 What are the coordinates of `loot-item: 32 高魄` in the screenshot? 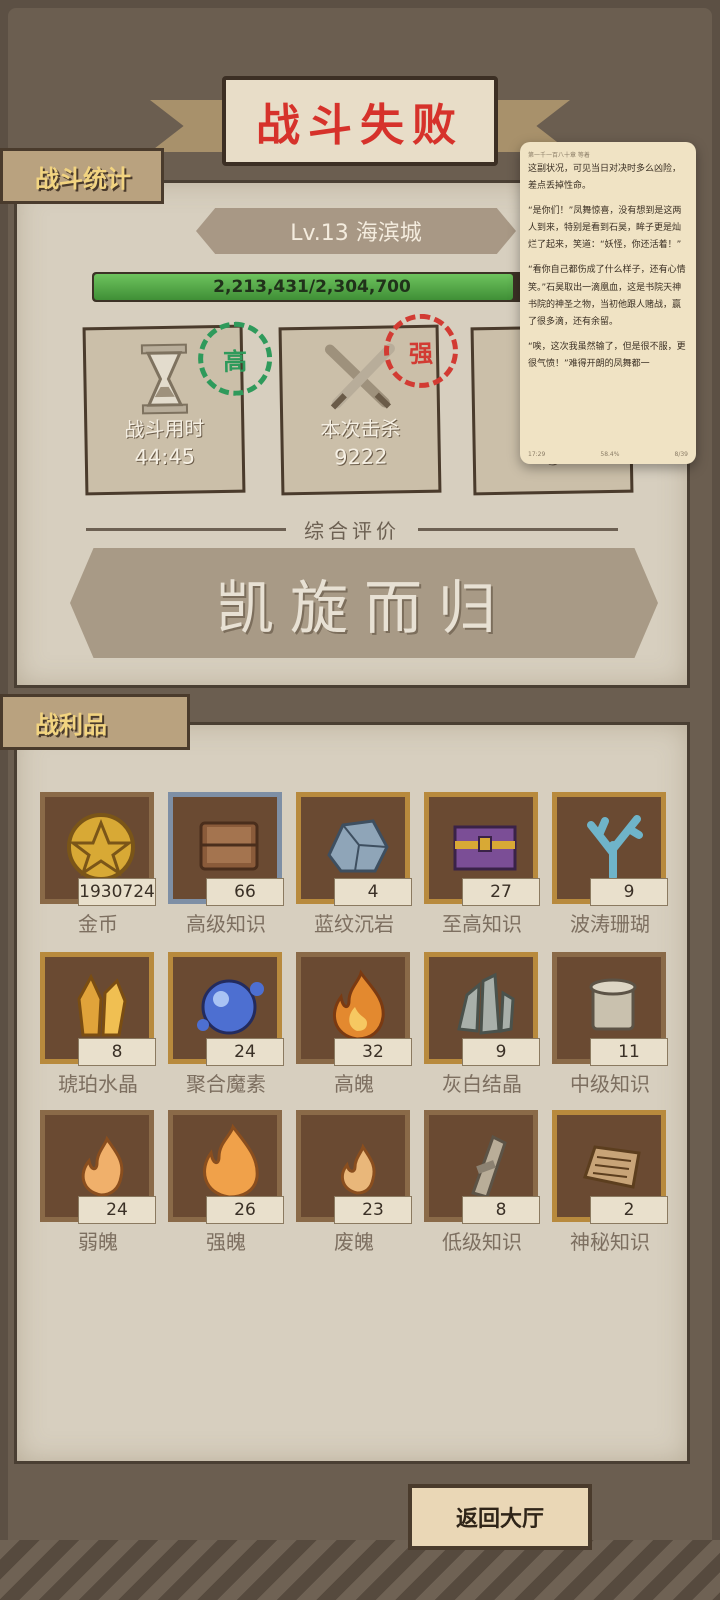 It's located at (354, 1025).